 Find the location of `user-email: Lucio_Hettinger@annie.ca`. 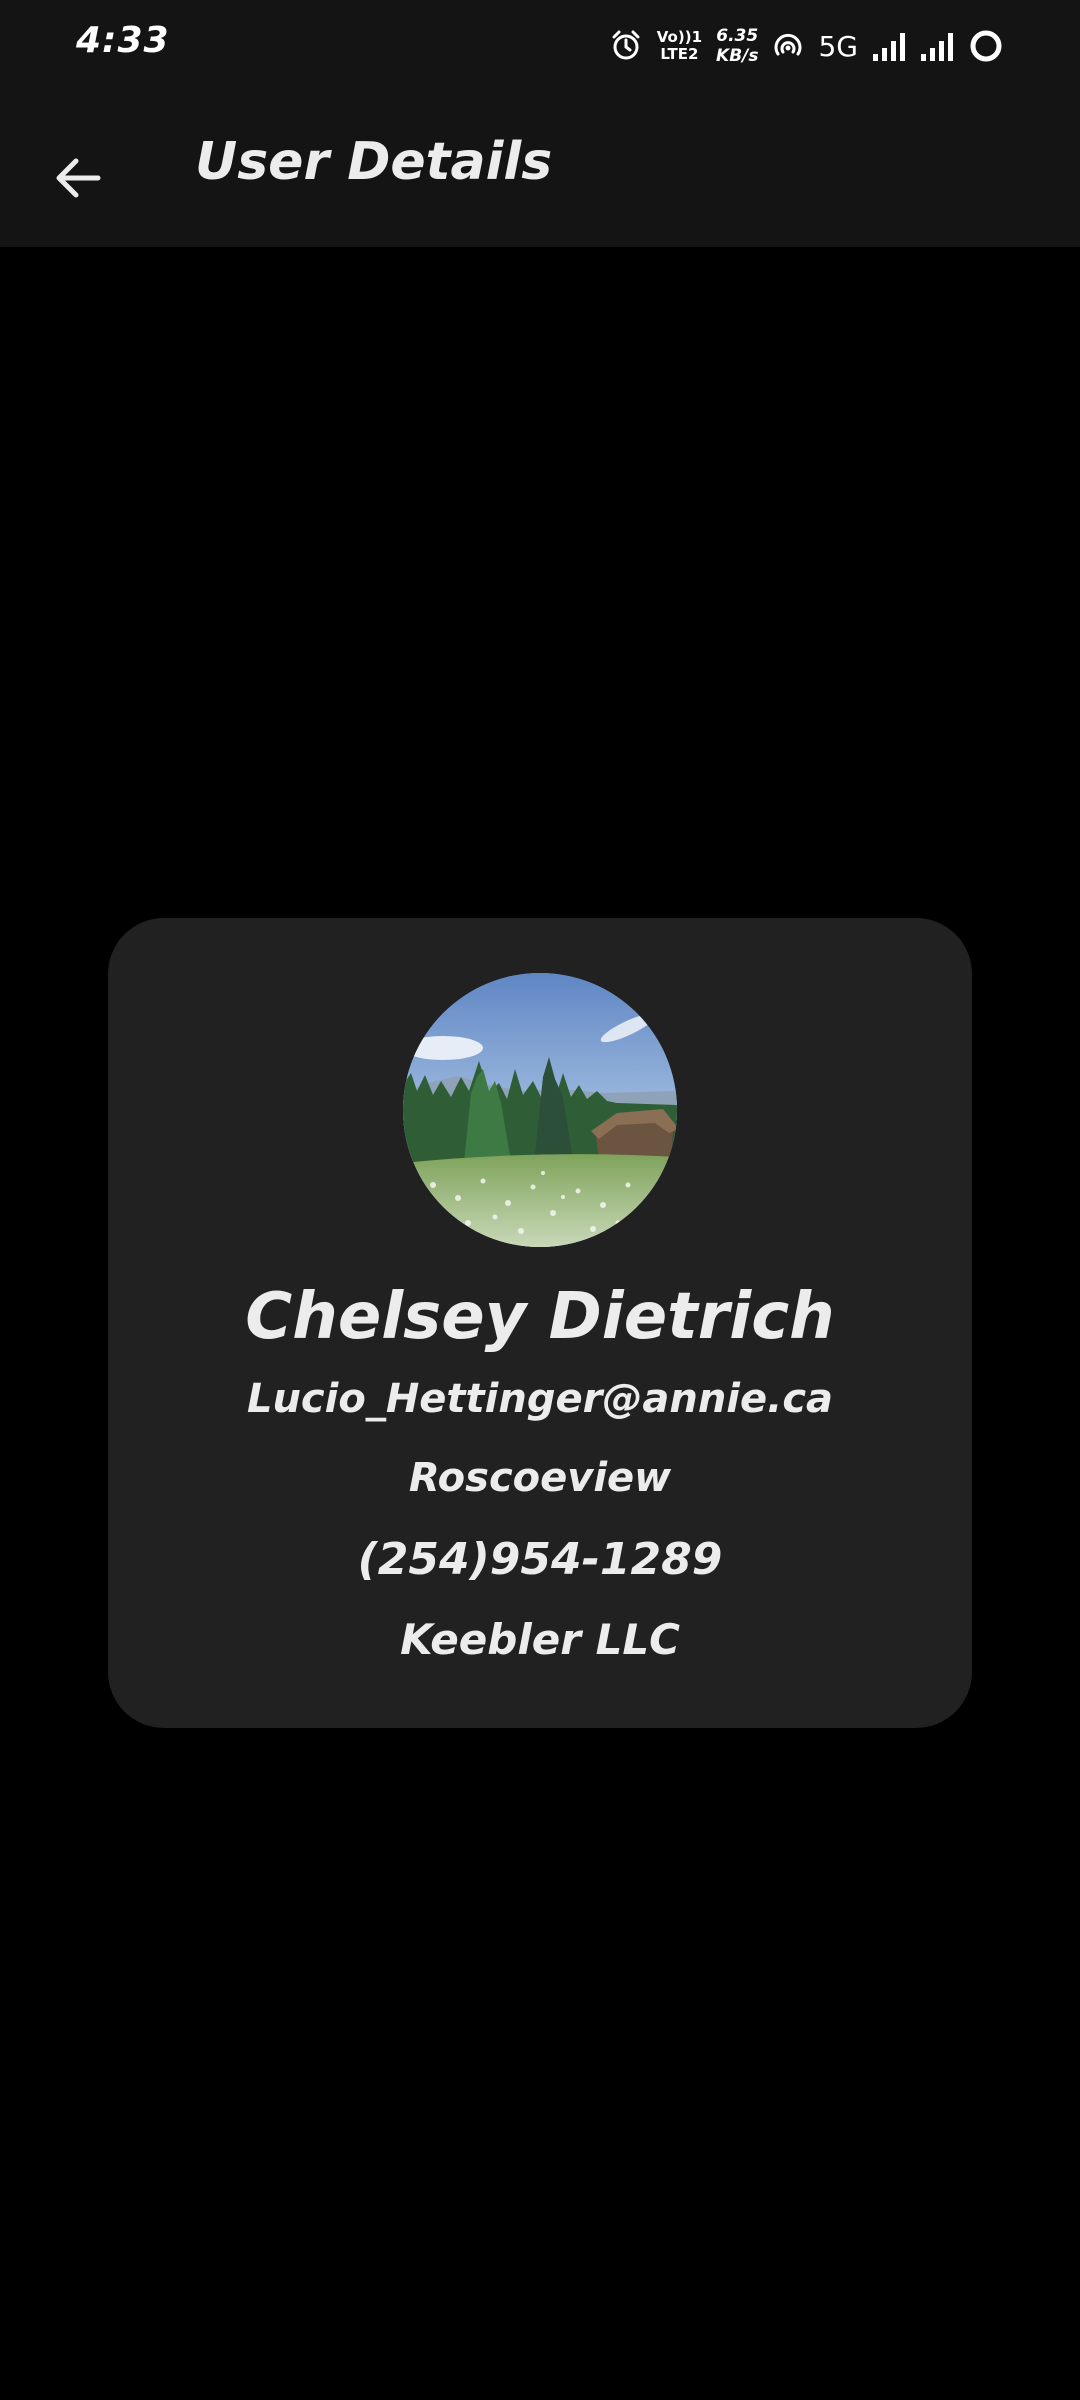

user-email: Lucio_Hettinger@annie.ca is located at coordinates (540, 1399).